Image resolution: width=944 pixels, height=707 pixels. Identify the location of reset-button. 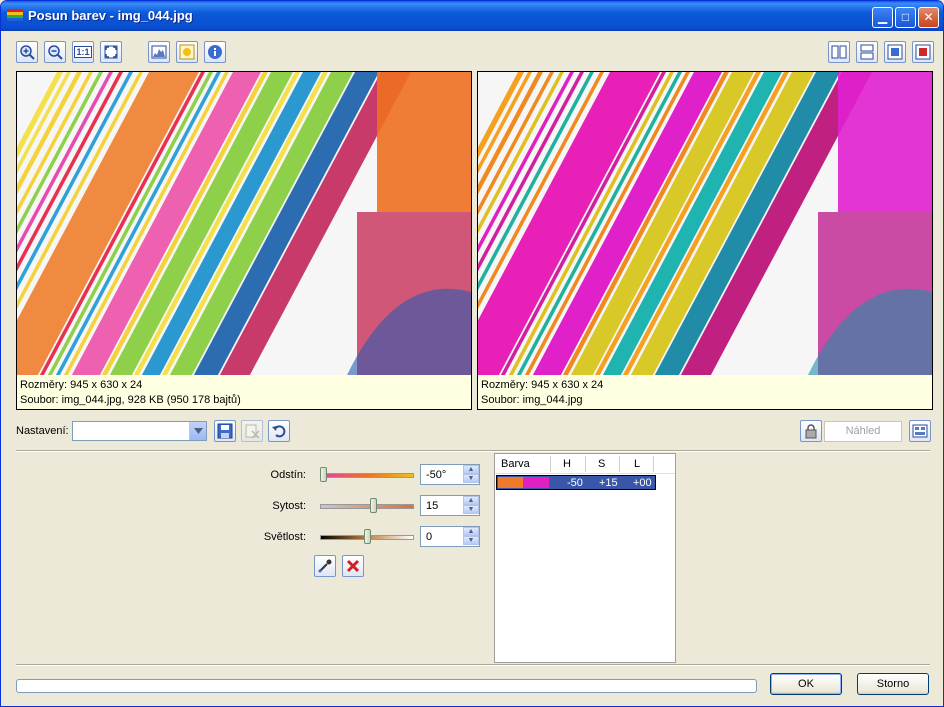
(279, 431).